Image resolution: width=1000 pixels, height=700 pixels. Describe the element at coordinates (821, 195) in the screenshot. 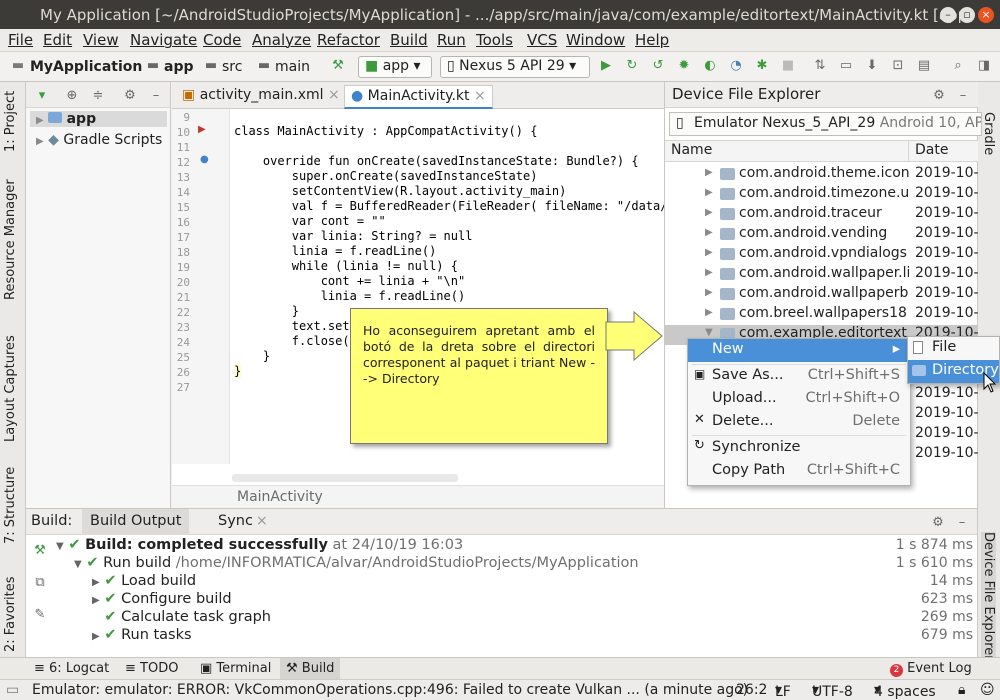

I see `file-row: ▶com.android.timezone.u2019-10-2` at that location.